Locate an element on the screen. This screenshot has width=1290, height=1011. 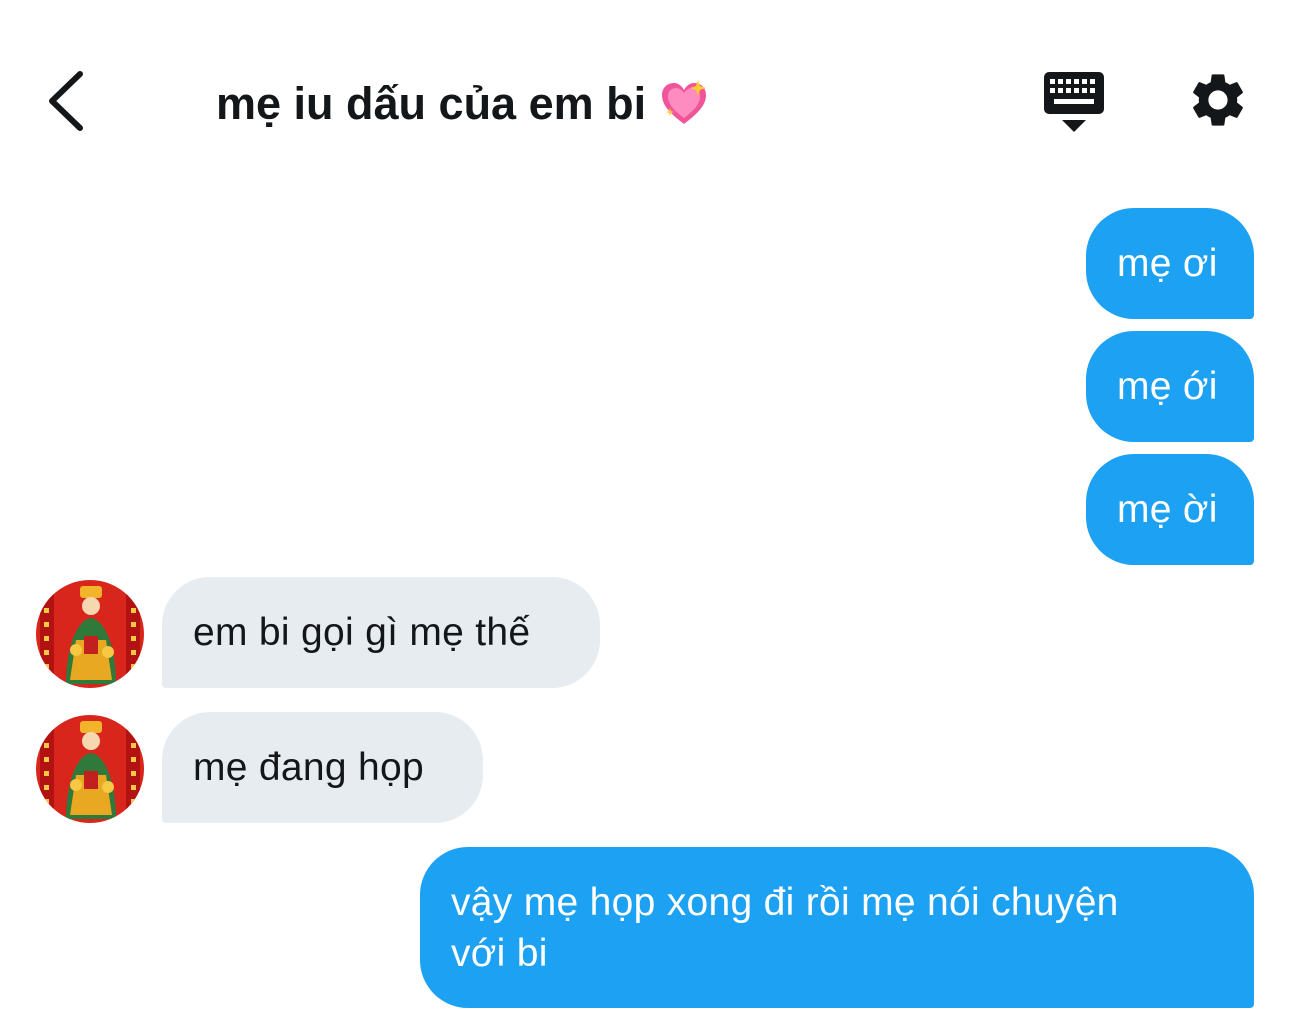
keyboard-hide-icon is located at coordinates (1074, 102).